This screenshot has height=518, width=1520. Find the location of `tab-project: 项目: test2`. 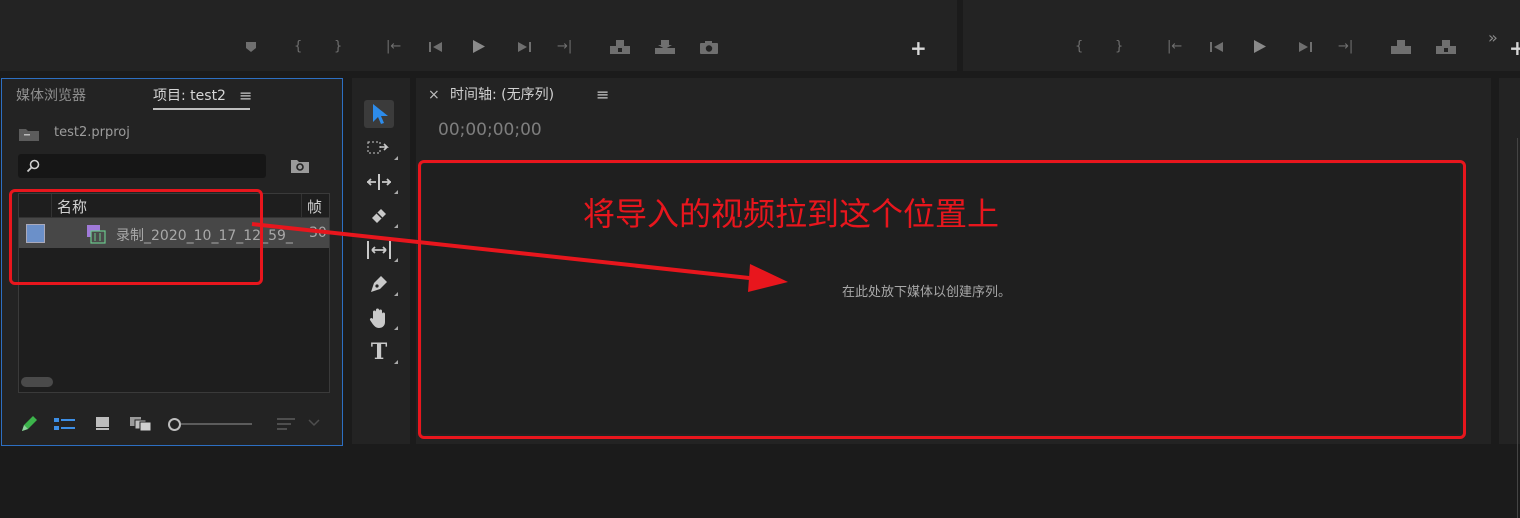

tab-project: 项目: test2 is located at coordinates (189, 96).